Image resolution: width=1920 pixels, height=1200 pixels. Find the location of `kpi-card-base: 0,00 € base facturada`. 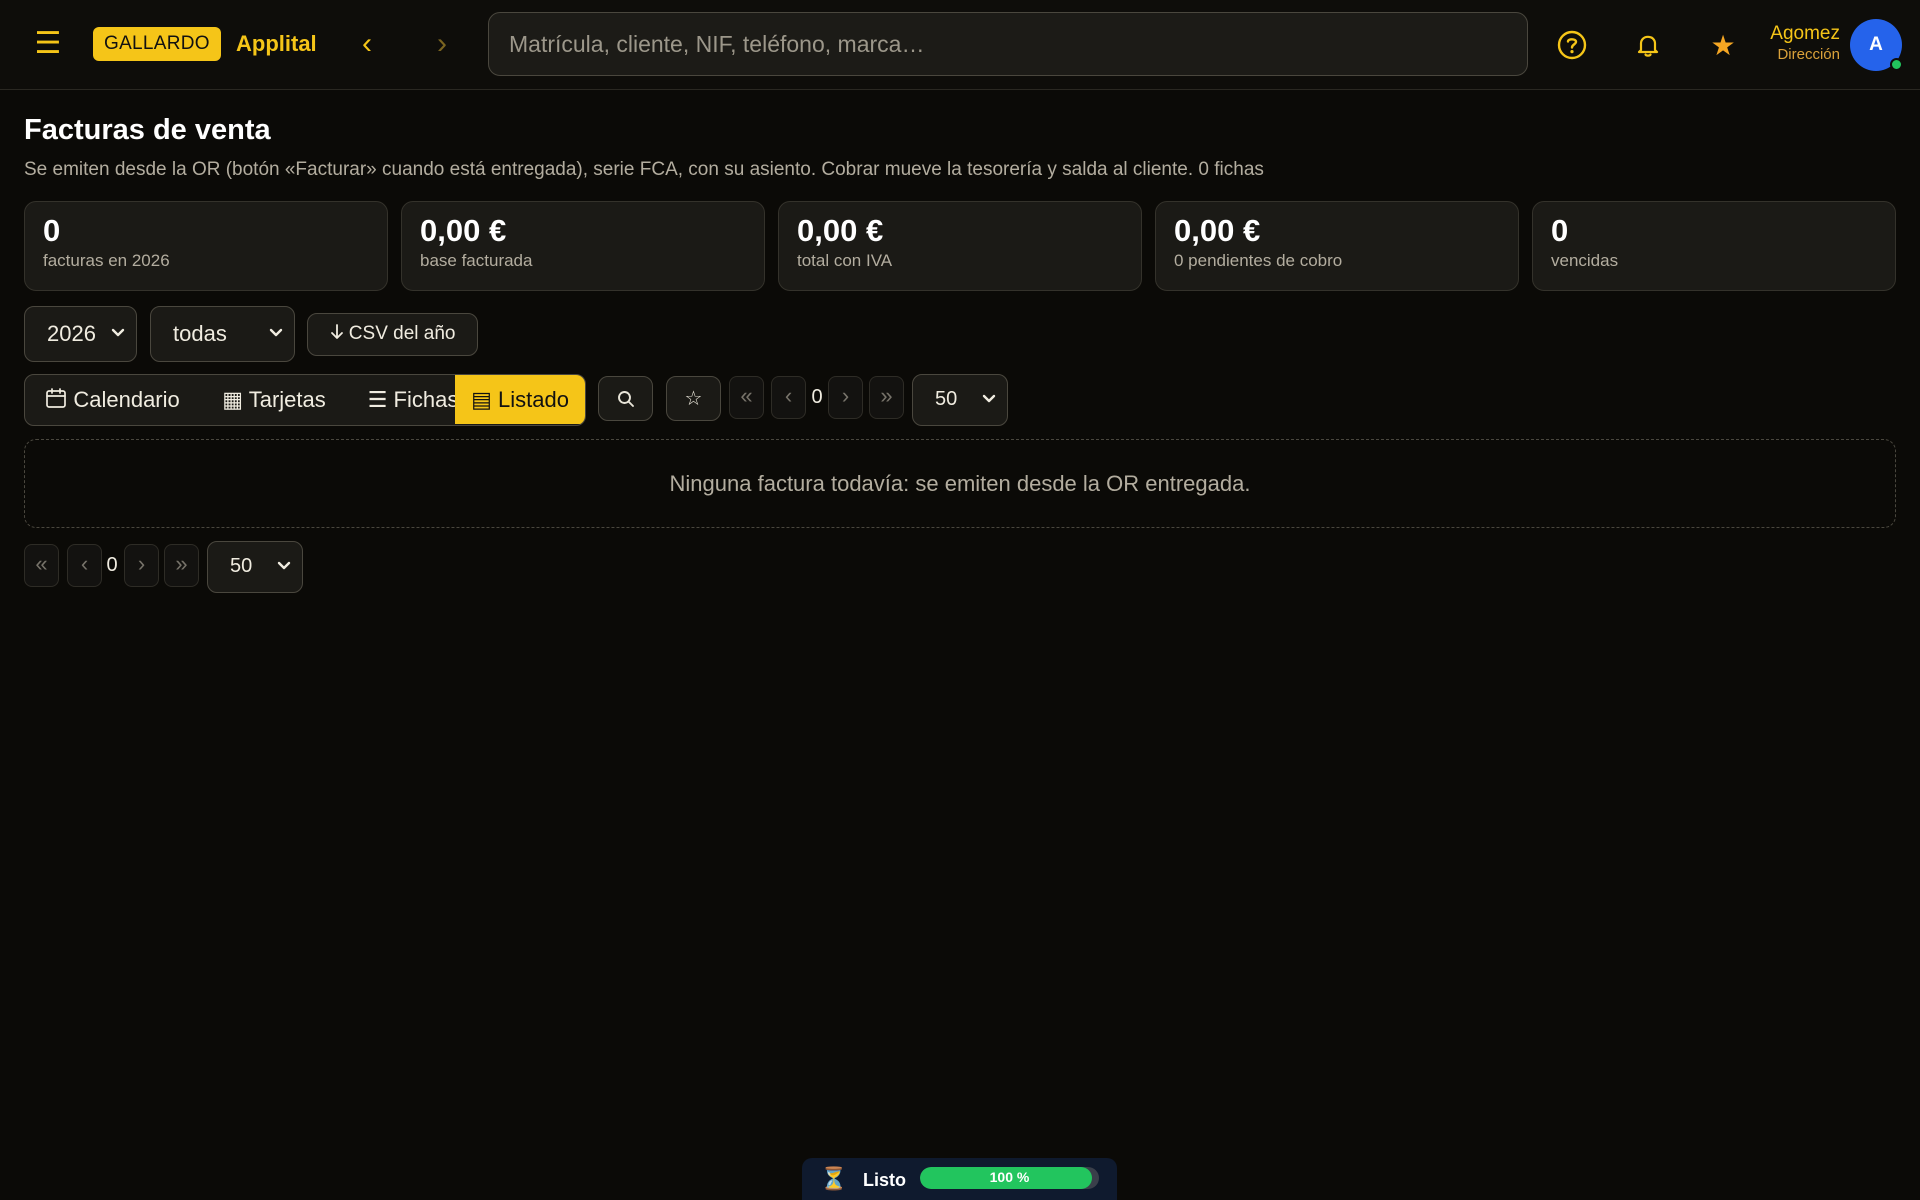

kpi-card-base: 0,00 € base facturada is located at coordinates (583, 246).